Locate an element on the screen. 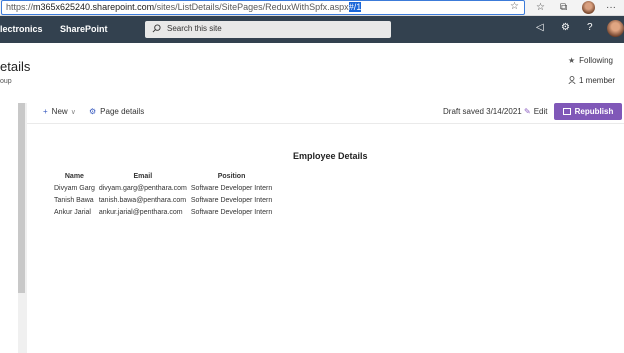 This screenshot has width=624, height=353. search-icon is located at coordinates (156, 28).